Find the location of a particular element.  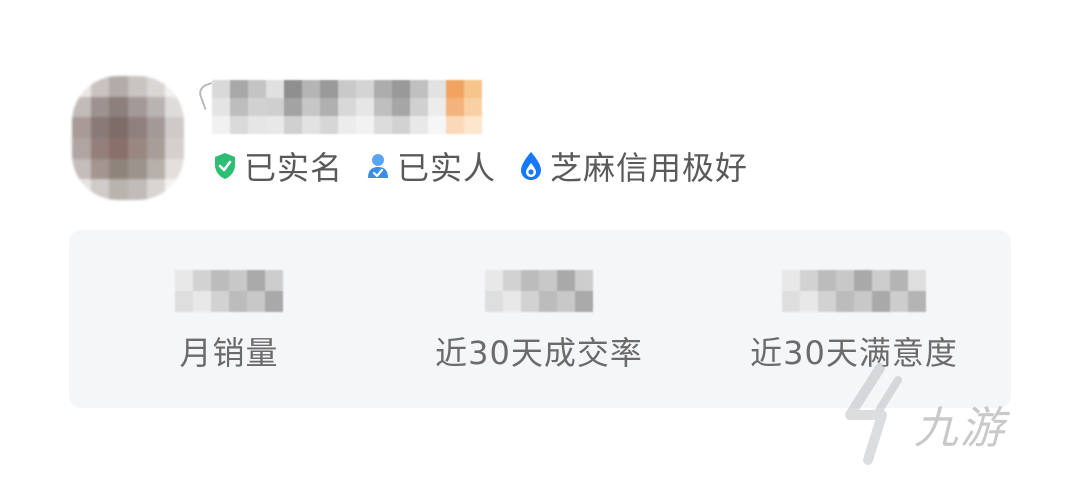

stat-30day-satisfaction: 近30天满意度 is located at coordinates (854, 322).